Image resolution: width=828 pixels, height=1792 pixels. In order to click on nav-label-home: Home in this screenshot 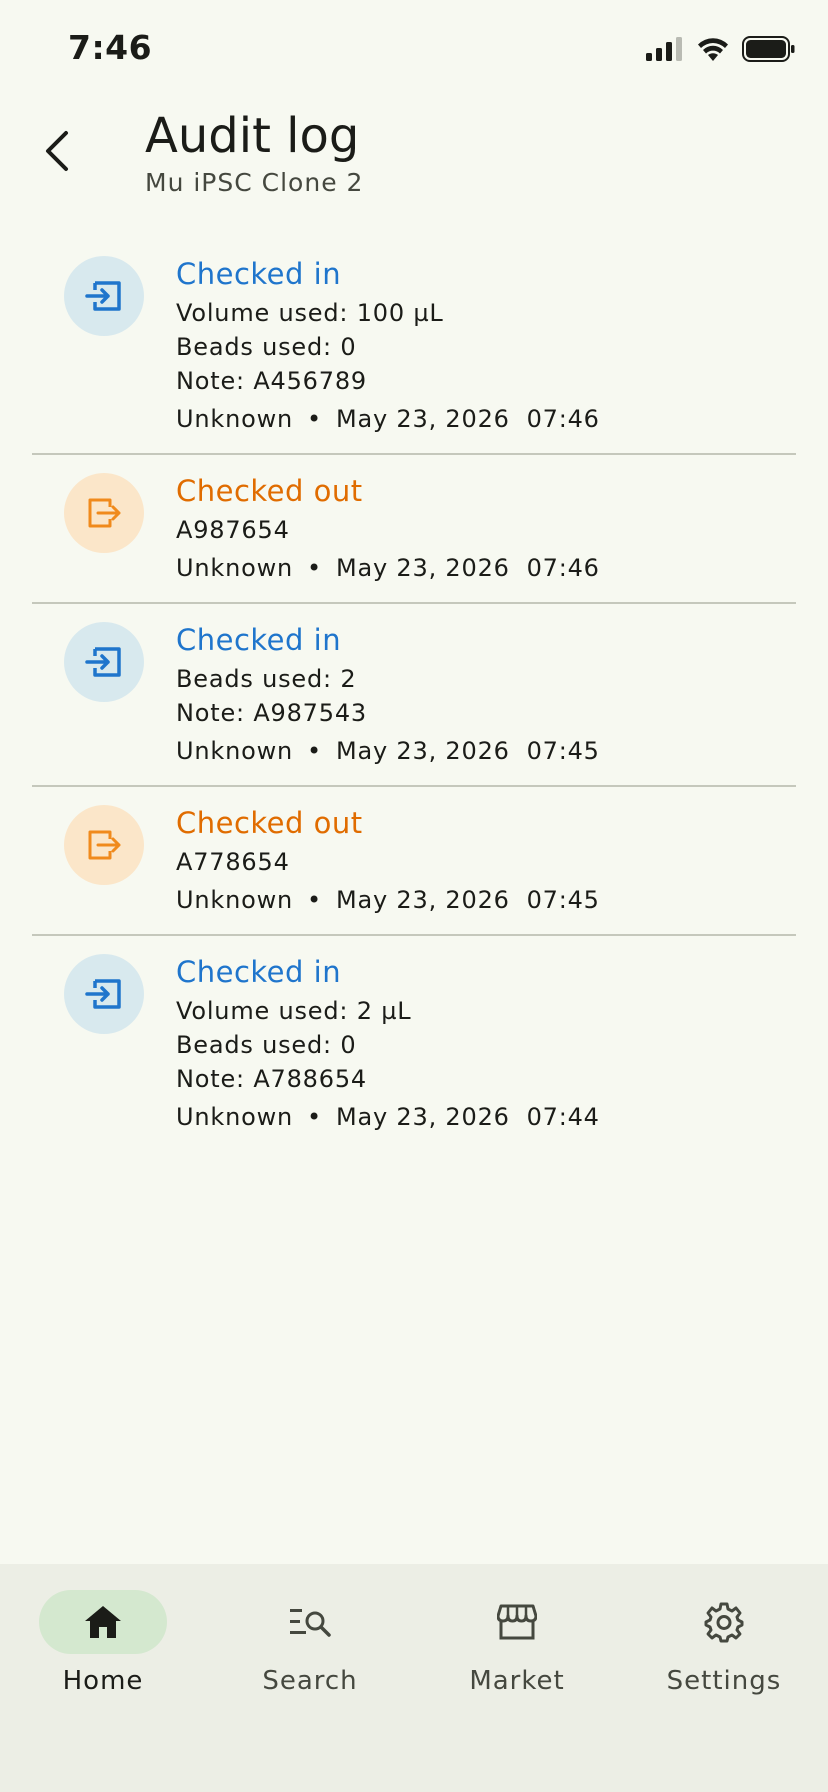, I will do `click(103, 1681)`.